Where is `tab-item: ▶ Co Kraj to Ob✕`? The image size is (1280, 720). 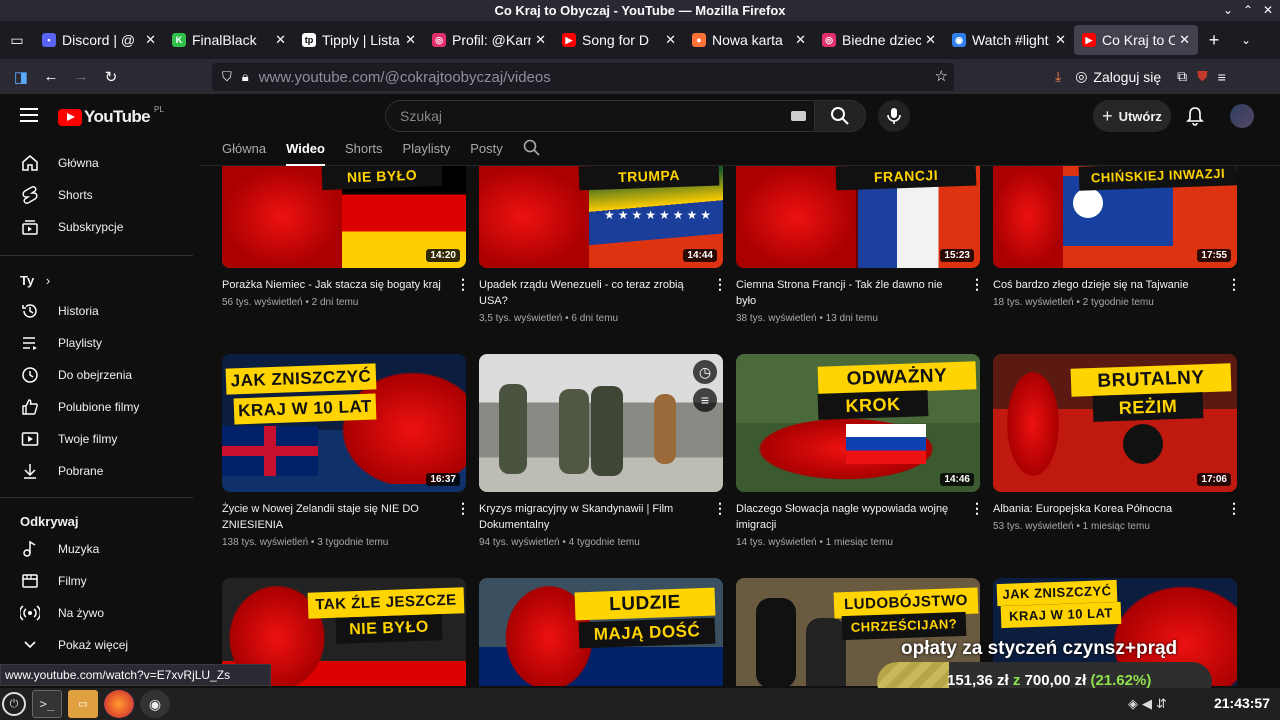
tab-item: ▶ Co Kraj to Ob✕ is located at coordinates (1136, 40).